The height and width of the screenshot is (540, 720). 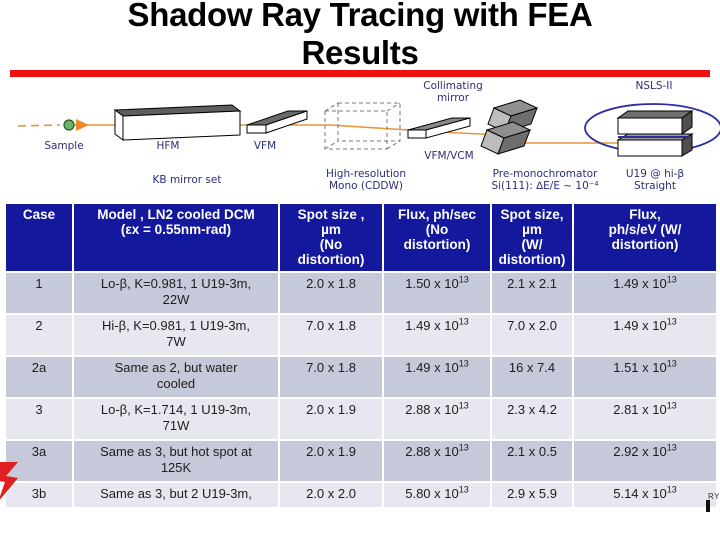 I want to click on cell-flux-no-distortion: 1.50 x 1013, so click(x=437, y=293).